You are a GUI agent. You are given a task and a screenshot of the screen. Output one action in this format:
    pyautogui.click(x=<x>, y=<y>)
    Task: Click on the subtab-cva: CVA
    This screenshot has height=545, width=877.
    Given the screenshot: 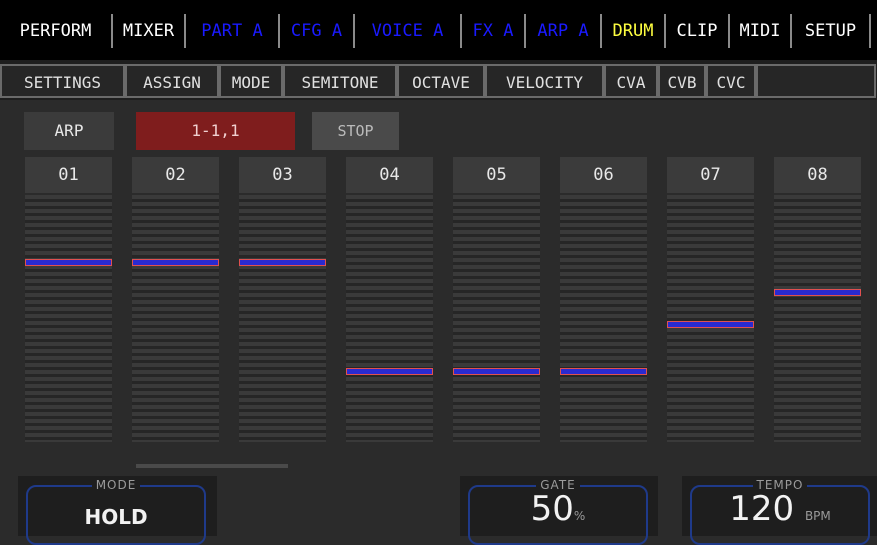 What is the action you would take?
    pyautogui.click(x=631, y=81)
    